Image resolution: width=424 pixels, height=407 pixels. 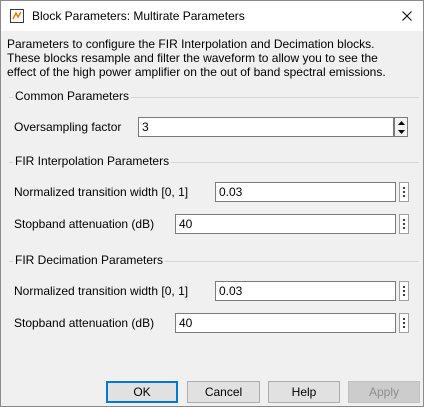 I want to click on close-icon, so click(x=407, y=16).